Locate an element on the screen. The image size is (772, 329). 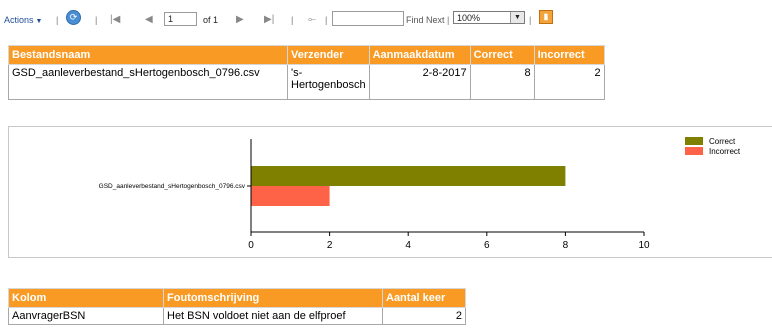
actions-menu: Actions ▼ is located at coordinates (23, 21).